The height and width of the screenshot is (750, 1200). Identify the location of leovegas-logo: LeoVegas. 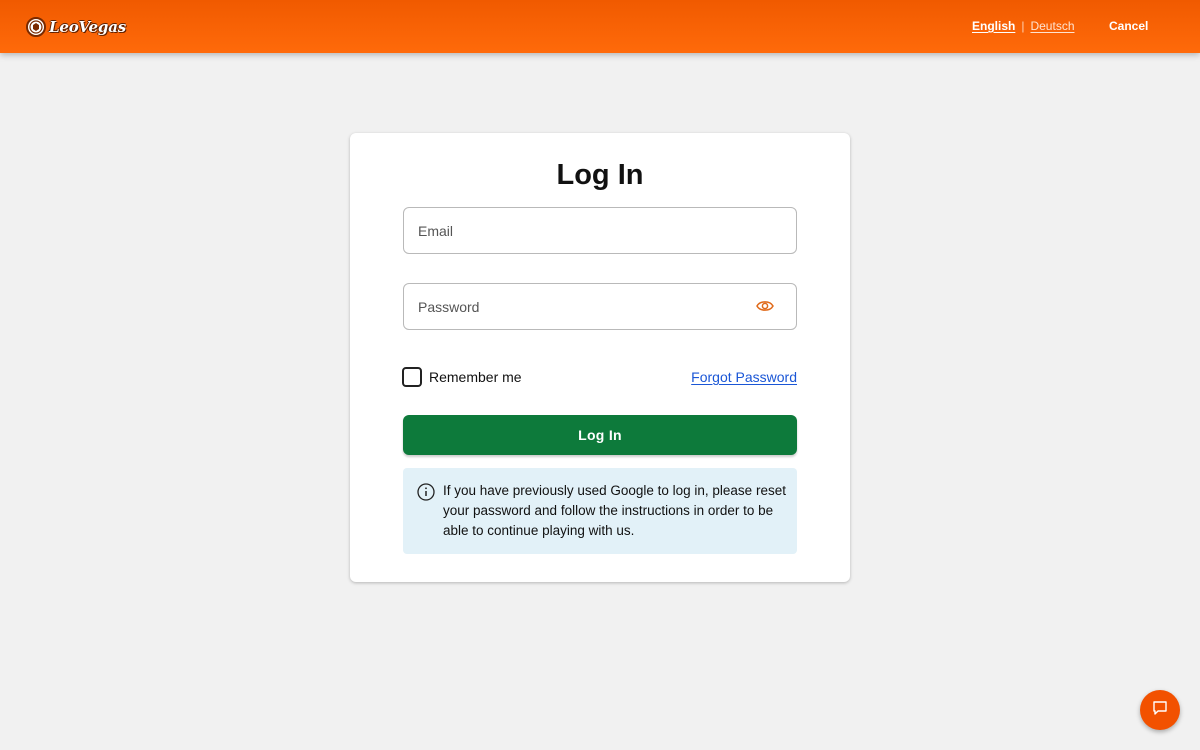
(76, 27).